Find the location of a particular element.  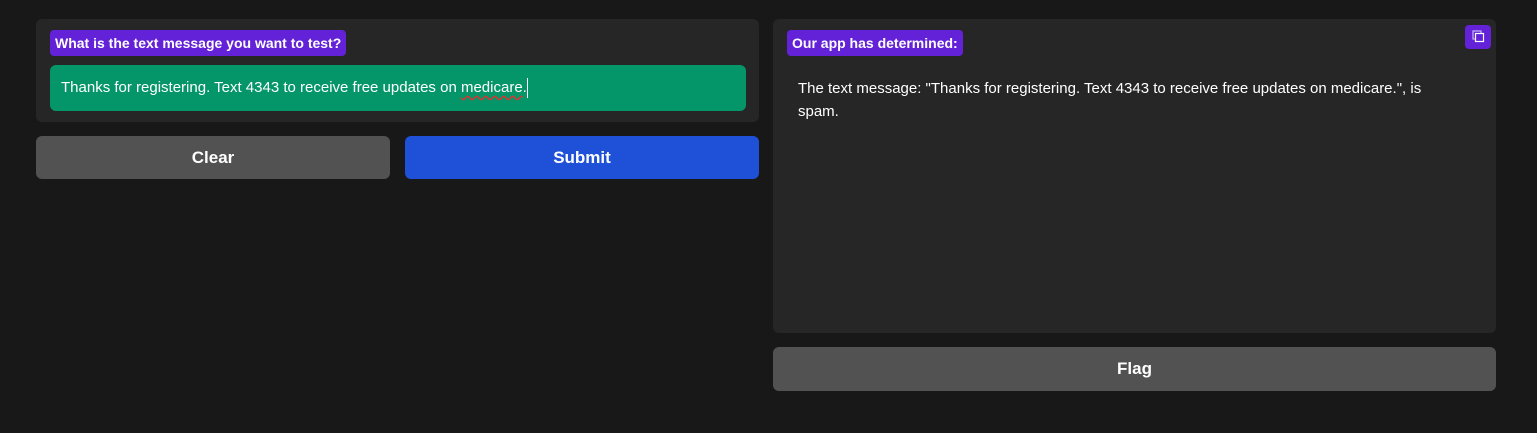

flag-button: Flag is located at coordinates (1134, 369).